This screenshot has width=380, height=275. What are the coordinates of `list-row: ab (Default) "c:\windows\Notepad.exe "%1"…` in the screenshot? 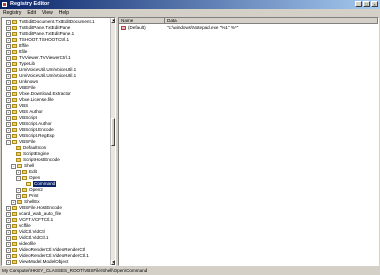 It's located at (248, 28).